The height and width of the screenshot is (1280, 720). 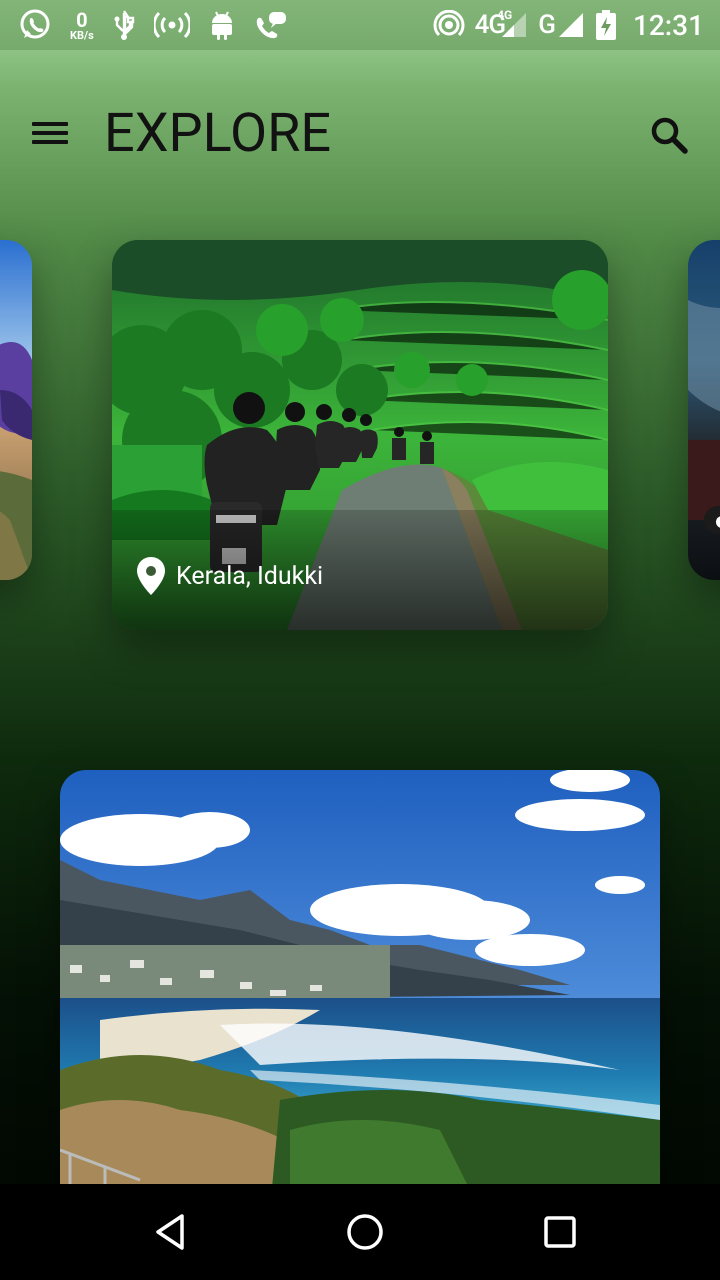 I want to click on hamburger-menu-icon, so click(x=50, y=133).